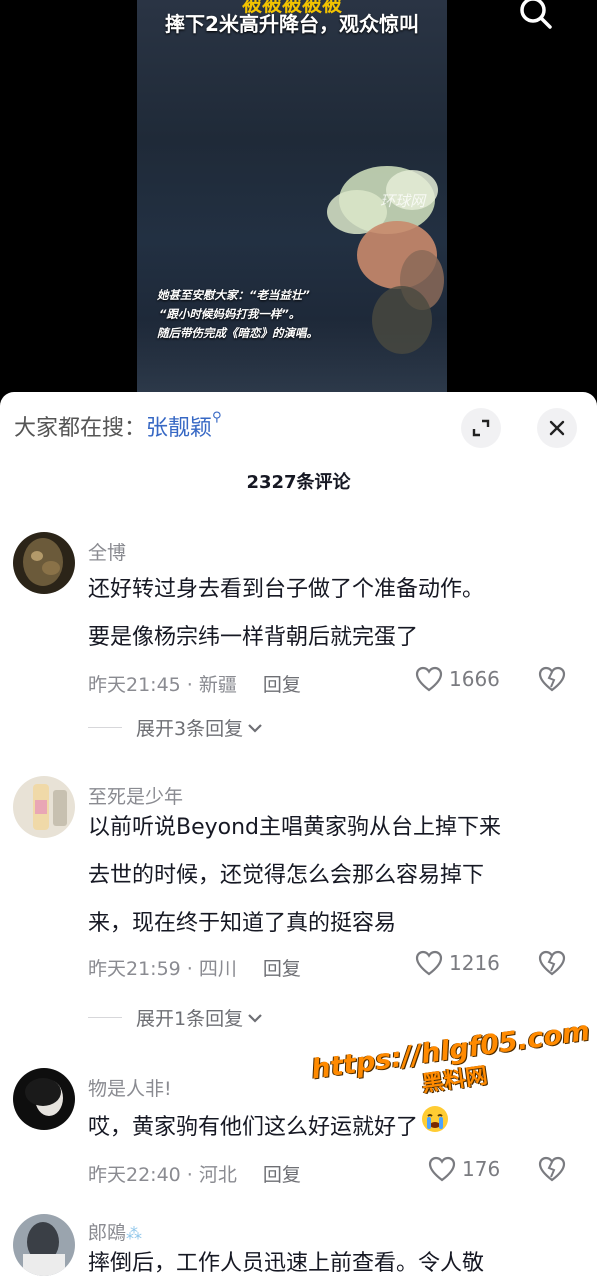  I want to click on comment-line: 去世的时候，还觉得怎么会那么容易掉下, so click(286, 875).